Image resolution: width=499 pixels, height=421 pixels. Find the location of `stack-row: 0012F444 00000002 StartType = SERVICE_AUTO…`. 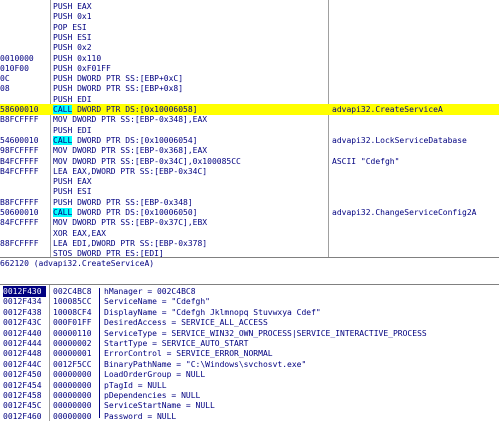

stack-row: 0012F444 00000002 StartType = SERVICE_AUTO… is located at coordinates (249, 343).